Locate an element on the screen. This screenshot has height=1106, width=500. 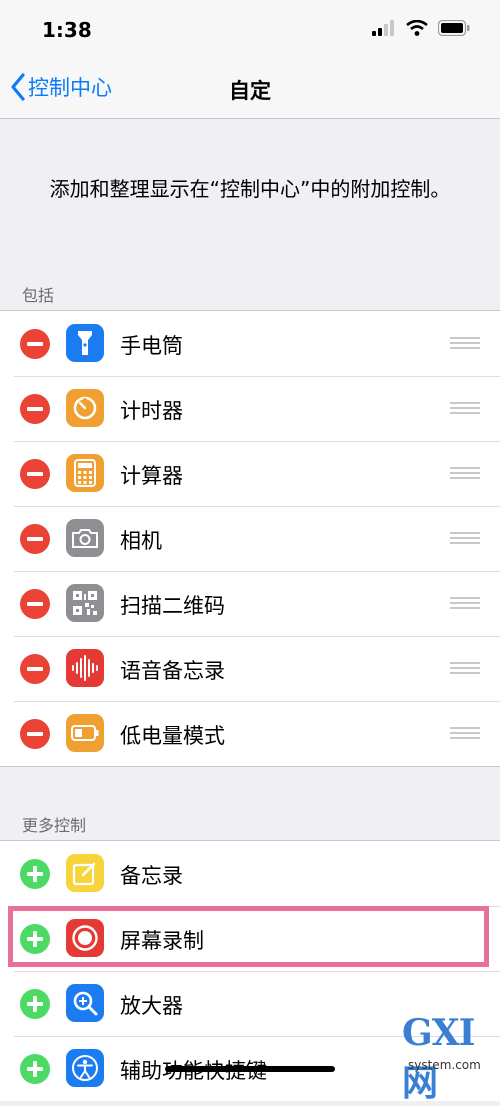
status-icons is located at coordinates (421, 28).